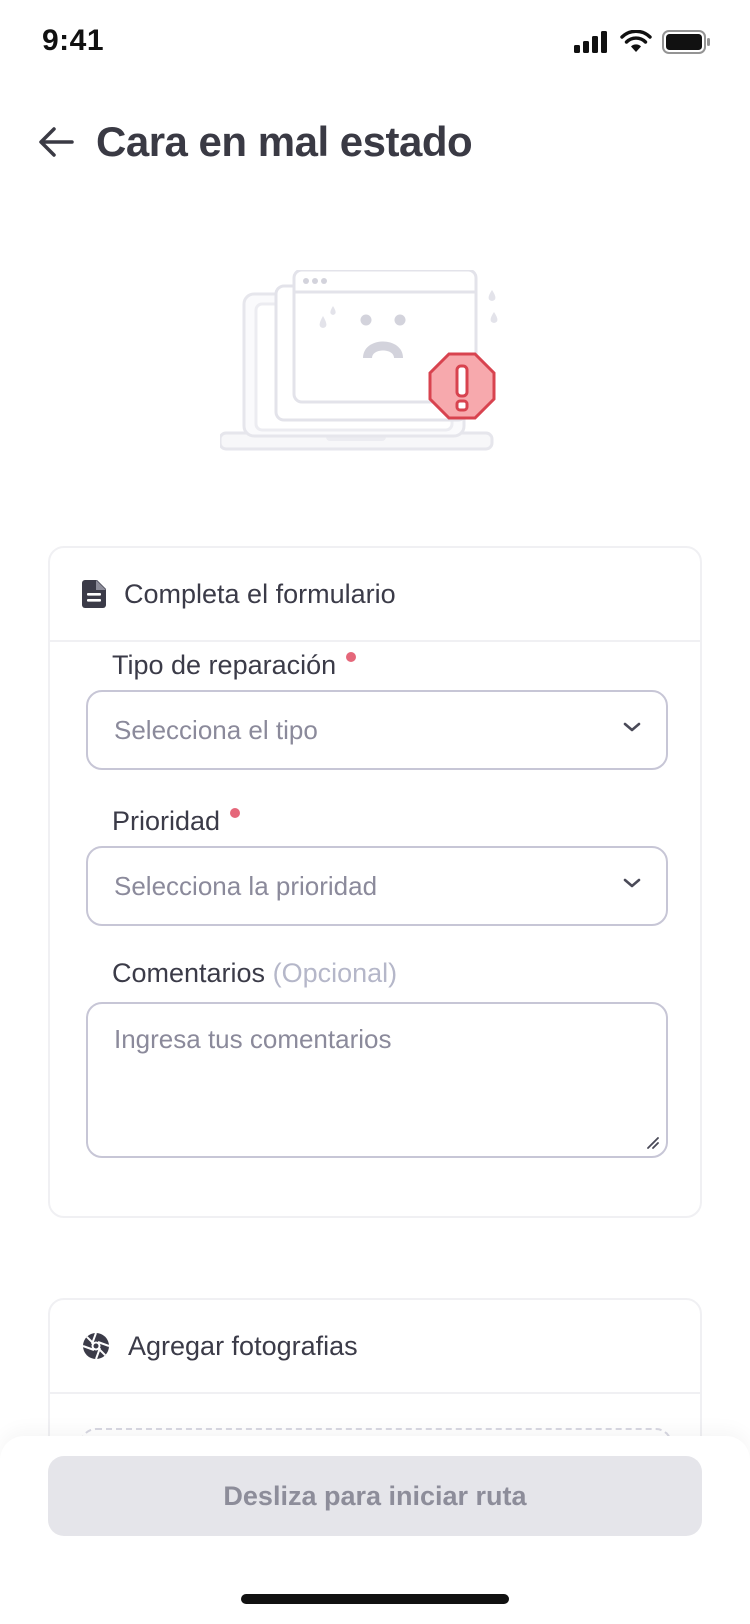 This screenshot has width=750, height=1624. I want to click on signal-icon, so click(590, 42).